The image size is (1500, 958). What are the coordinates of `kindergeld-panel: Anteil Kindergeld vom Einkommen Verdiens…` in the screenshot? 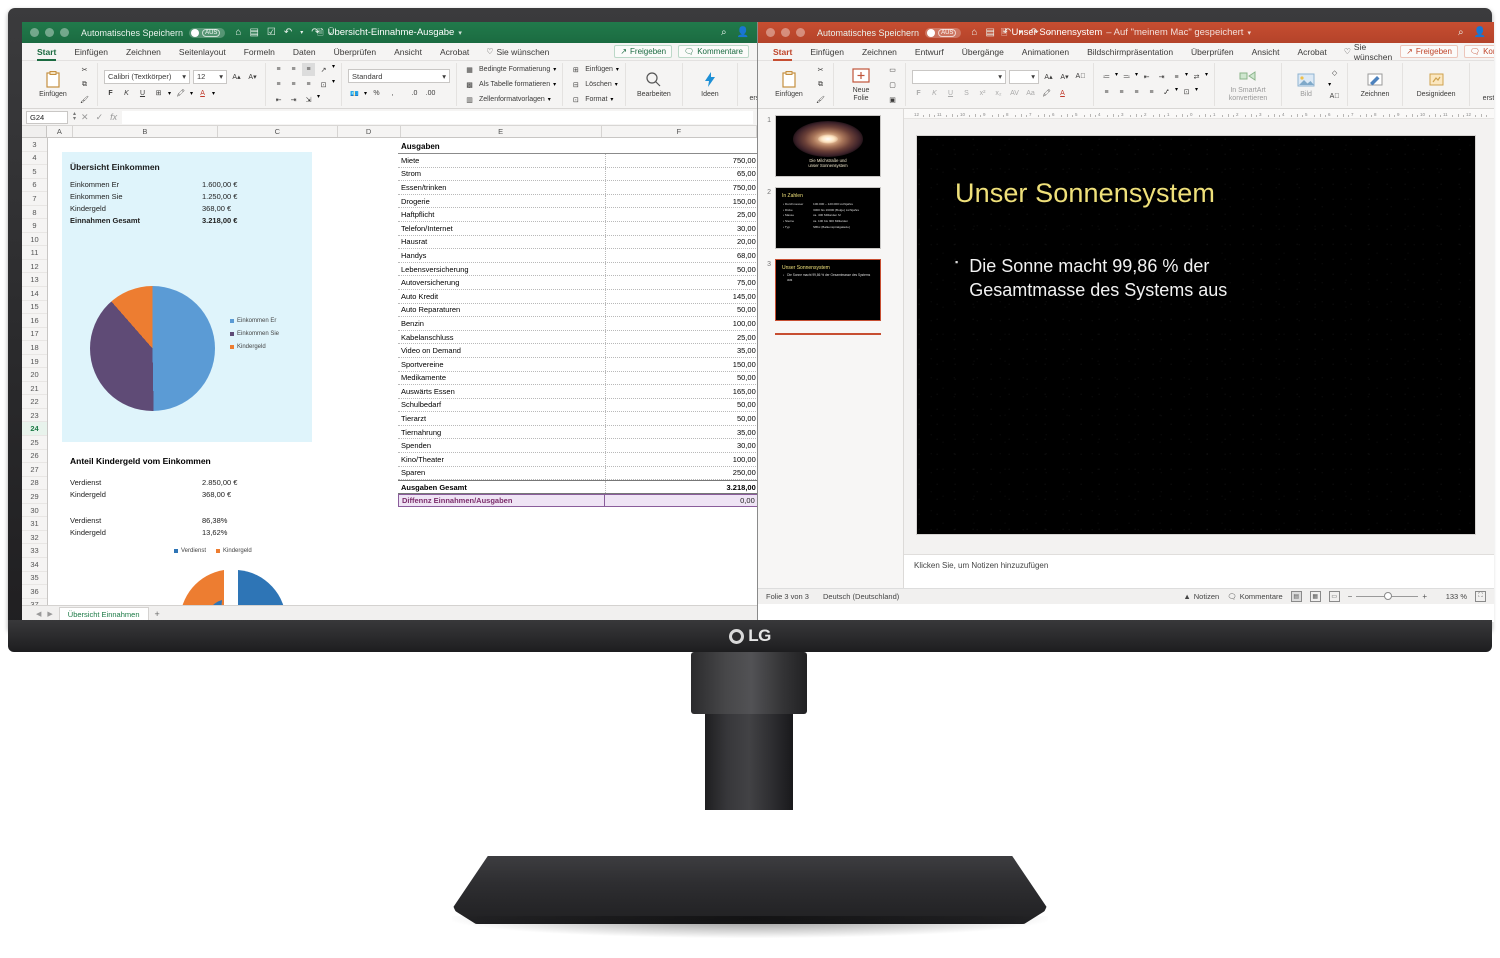 It's located at (227, 528).